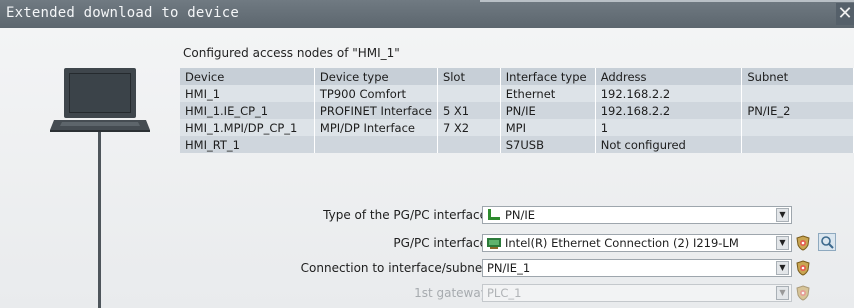 This screenshot has height=308, width=854. What do you see at coordinates (548, 76) in the screenshot?
I see `column-header-interface-type: Interface type` at bounding box center [548, 76].